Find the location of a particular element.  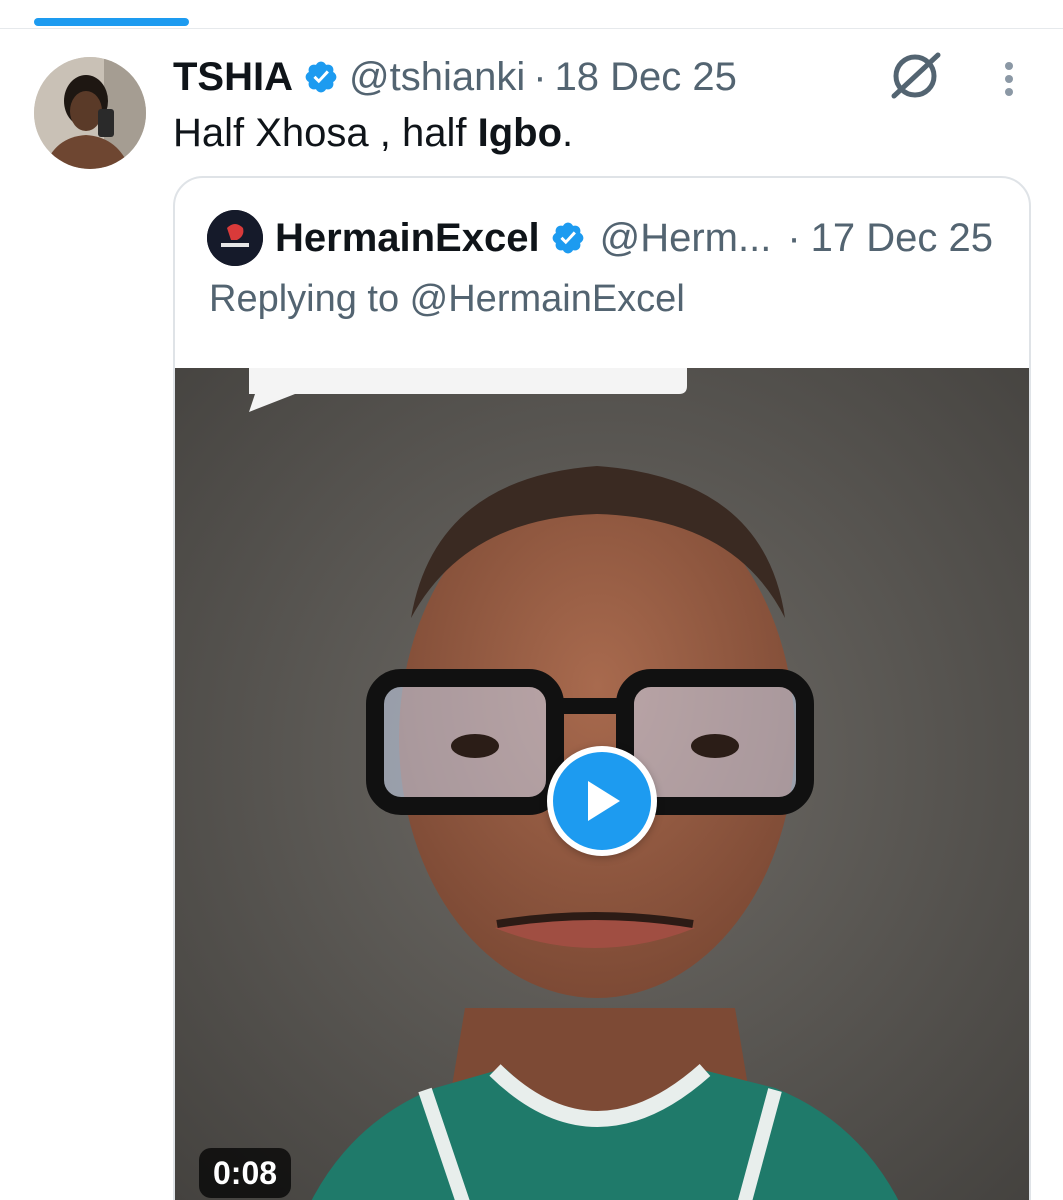

tweet-header: TSHIA @tshianki · 18 Dec 25 is located at coordinates (455, 77).